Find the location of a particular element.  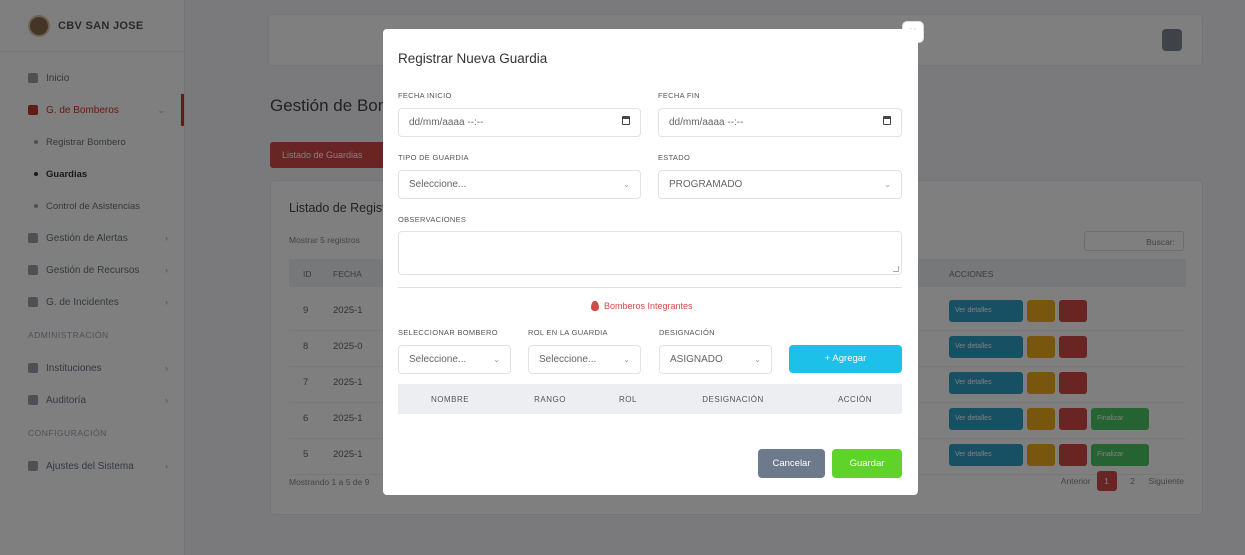

section-title-text: Bomberos Integrantes is located at coordinates (648, 306).